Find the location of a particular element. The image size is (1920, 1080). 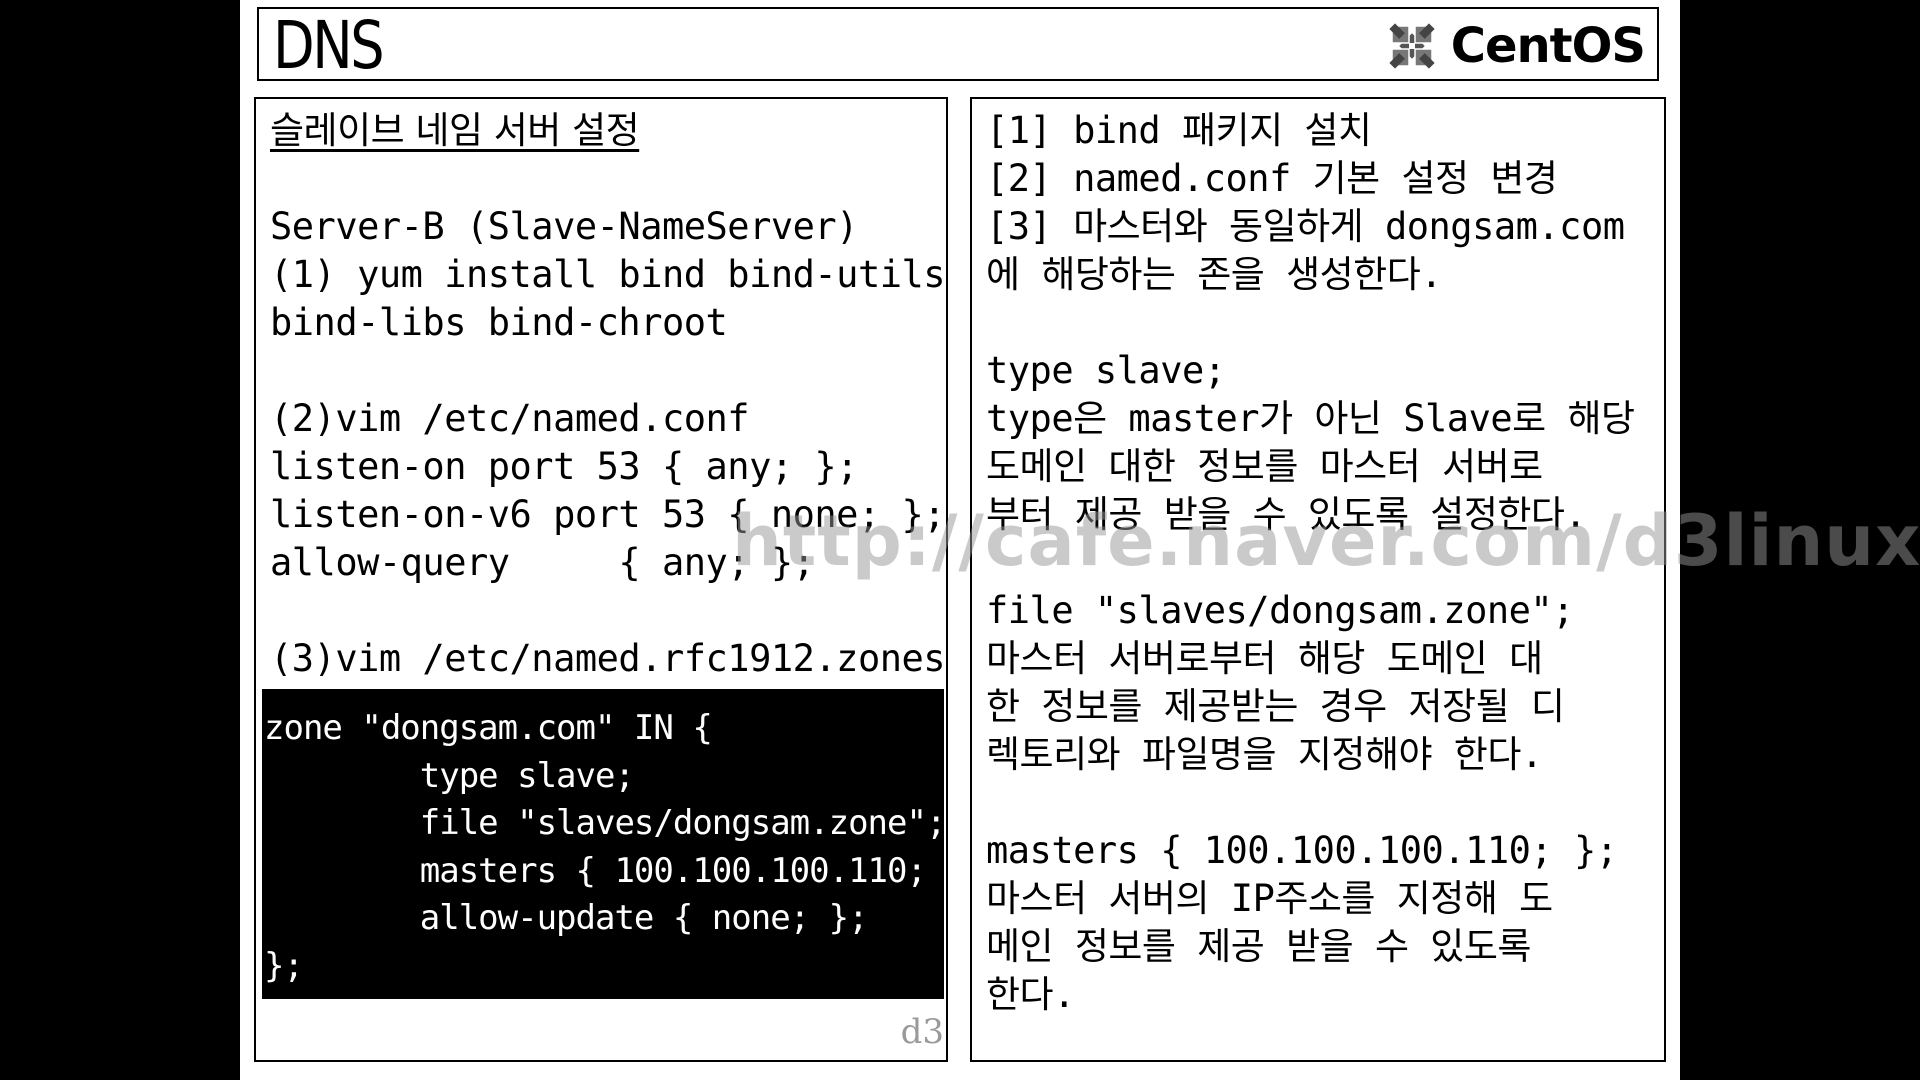

right-line: type slave; is located at coordinates (1106, 370).